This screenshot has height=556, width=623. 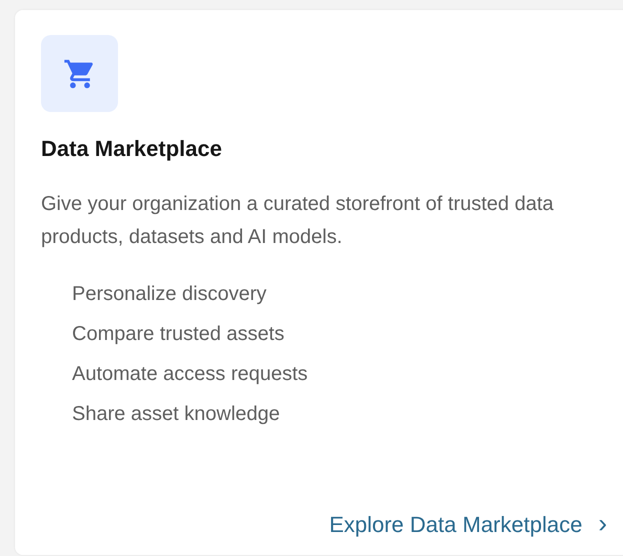 I want to click on feature-item: Compare trusted assets, so click(x=179, y=334).